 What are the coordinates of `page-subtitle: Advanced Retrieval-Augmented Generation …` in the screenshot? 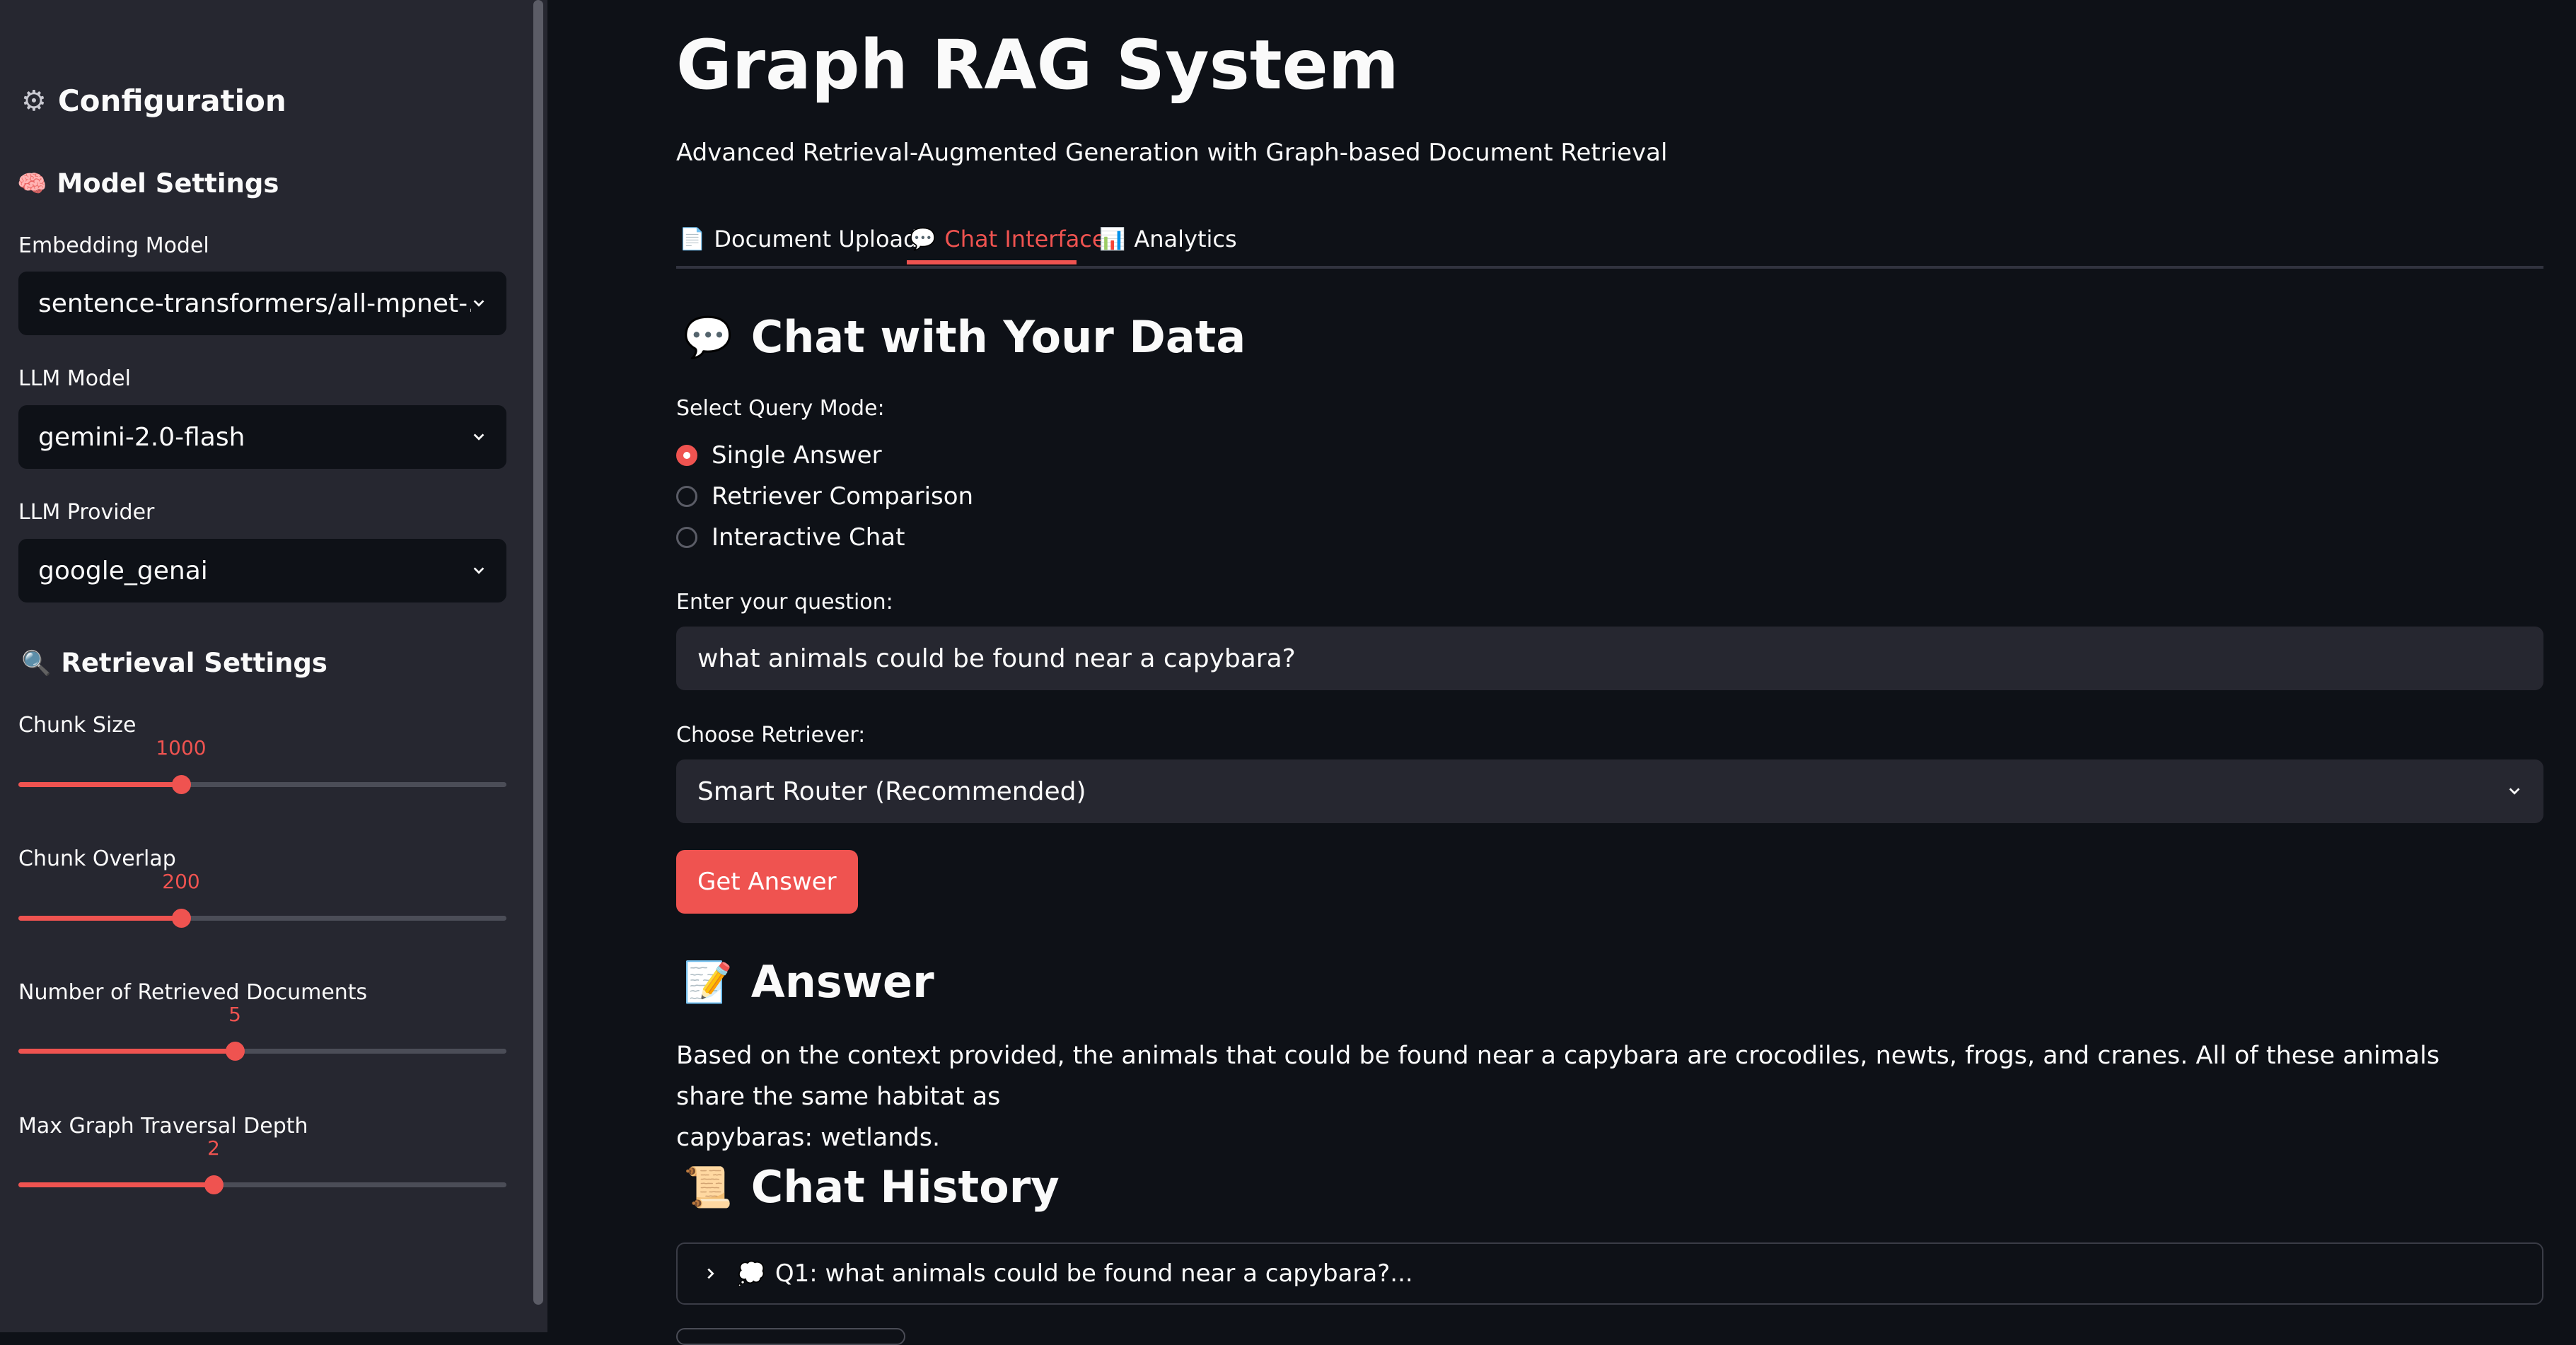 It's located at (1172, 153).